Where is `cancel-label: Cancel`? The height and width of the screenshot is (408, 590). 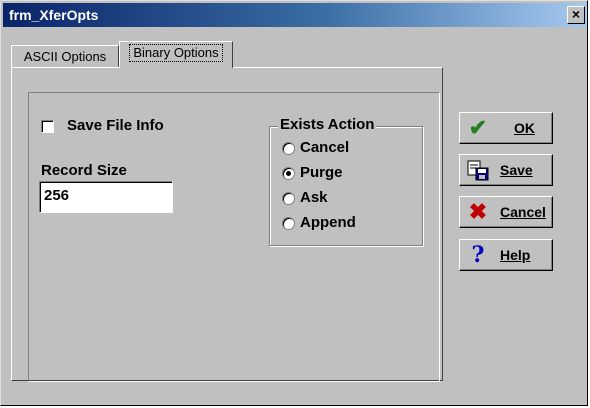
cancel-label: Cancel is located at coordinates (523, 212).